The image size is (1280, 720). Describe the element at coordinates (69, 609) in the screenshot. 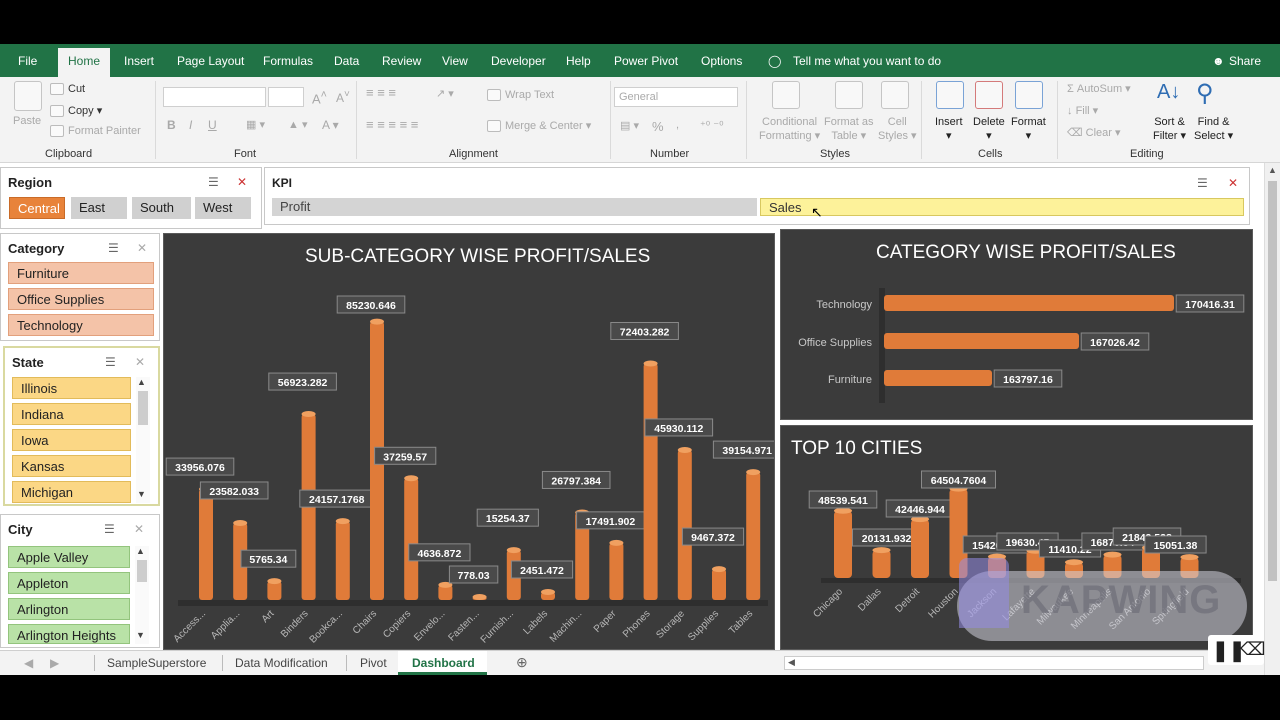

I see `slicer-item-arlington: Arlington` at that location.